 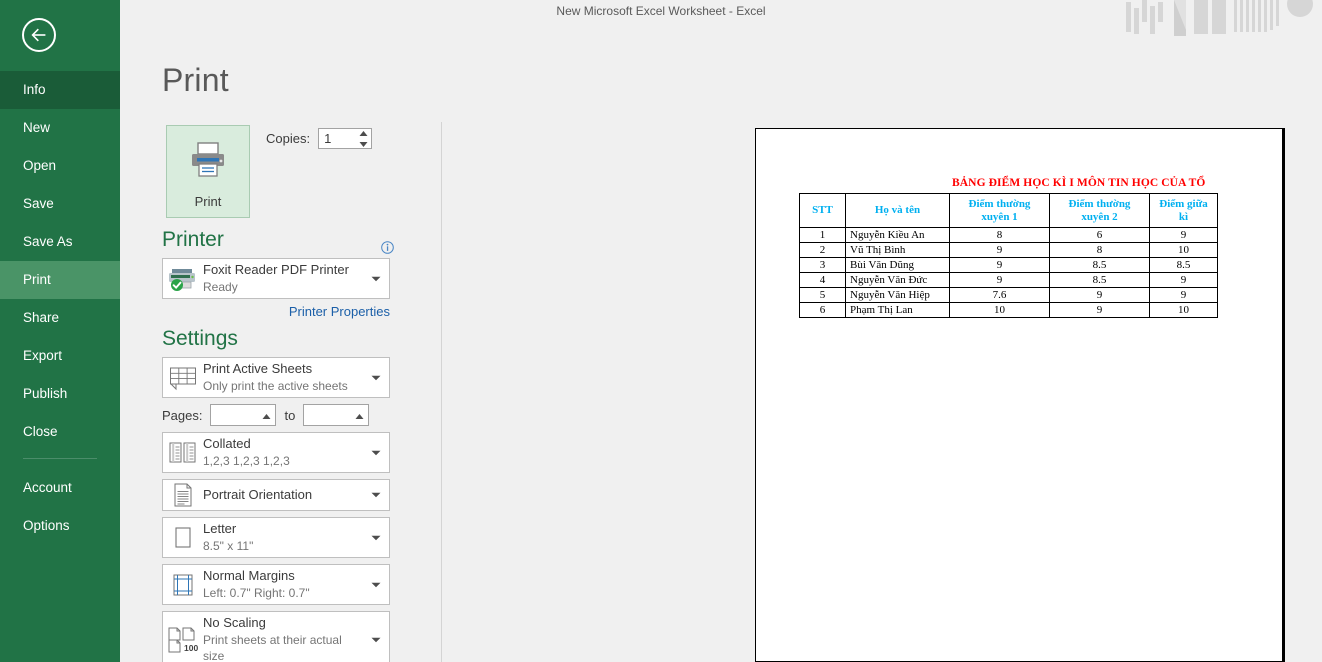 What do you see at coordinates (37, 127) in the screenshot?
I see `sidebar-item-label: New` at bounding box center [37, 127].